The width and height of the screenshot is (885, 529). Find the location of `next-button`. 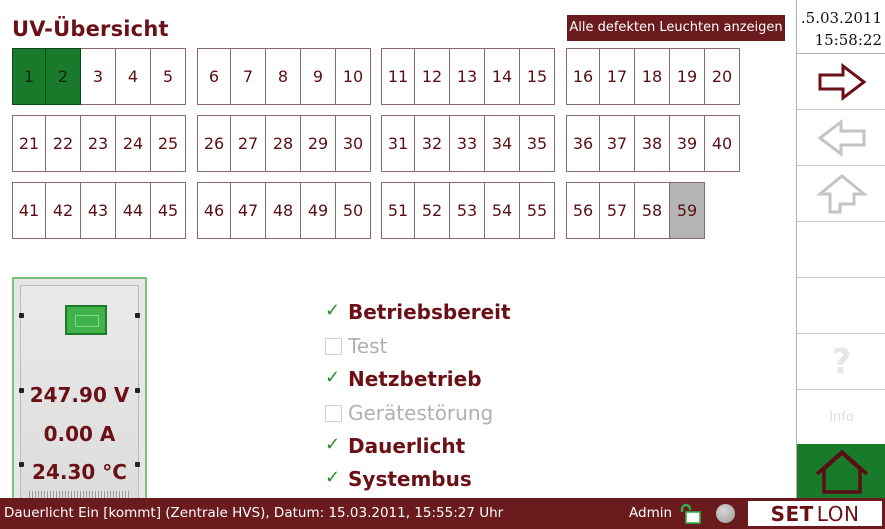

next-button is located at coordinates (841, 82).